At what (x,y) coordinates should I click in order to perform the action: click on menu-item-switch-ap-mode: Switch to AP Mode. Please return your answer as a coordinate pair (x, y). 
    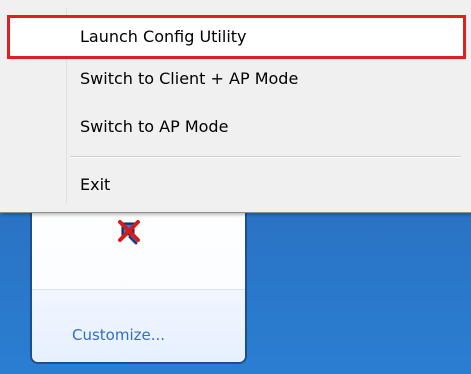
    Looking at the image, I should click on (236, 127).